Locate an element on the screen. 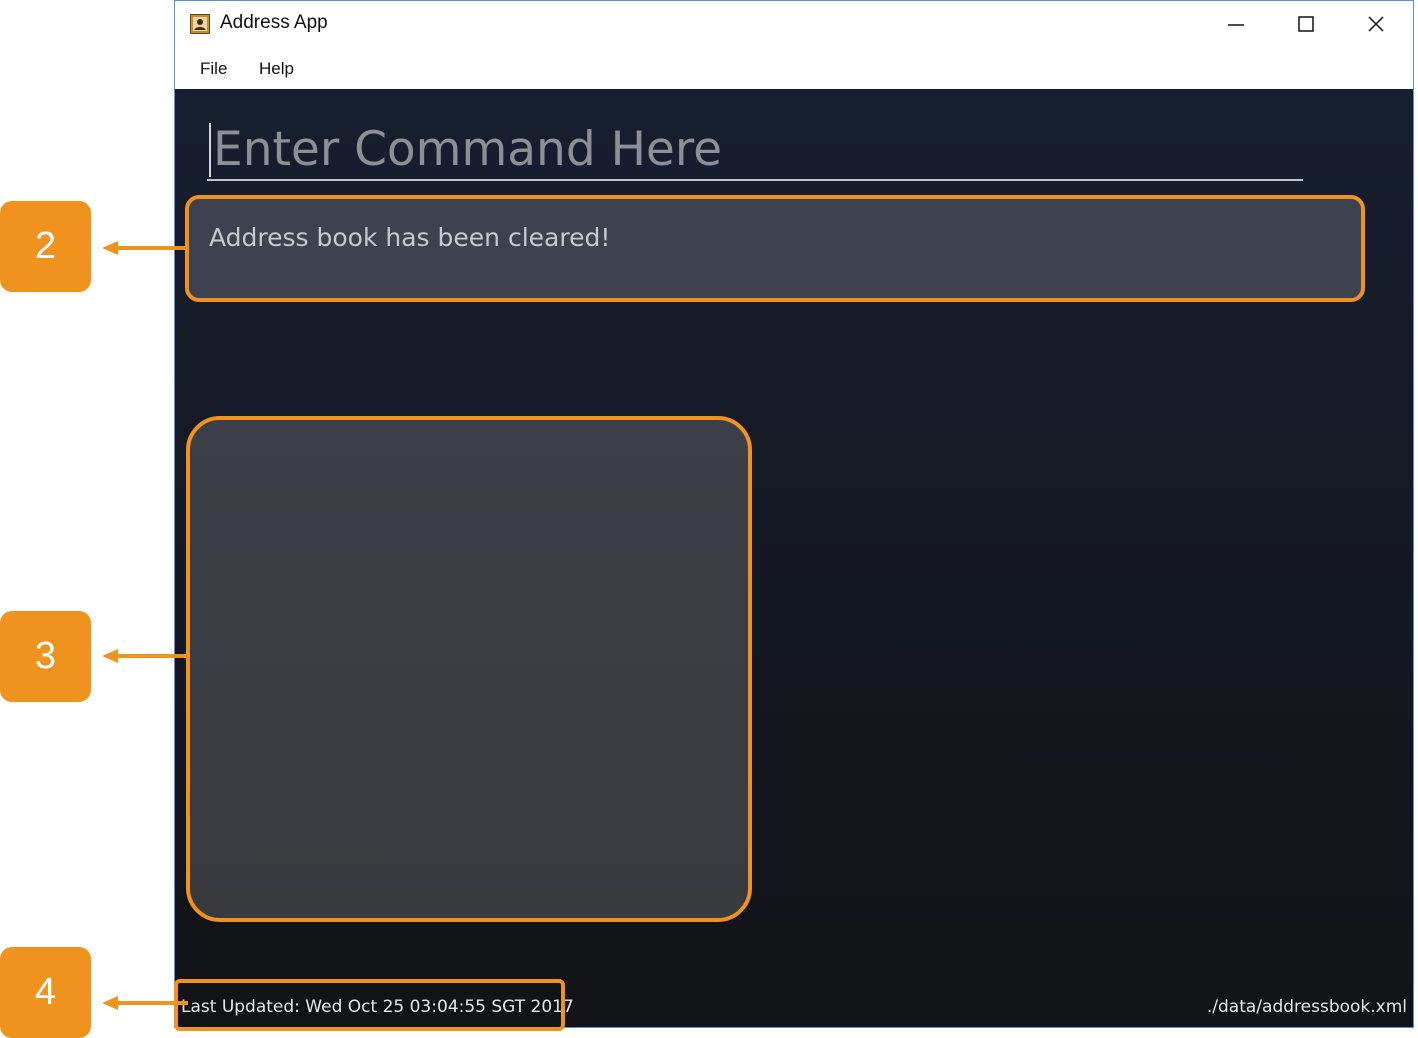 The height and width of the screenshot is (1038, 1418). minimize-button is located at coordinates (1236, 24).